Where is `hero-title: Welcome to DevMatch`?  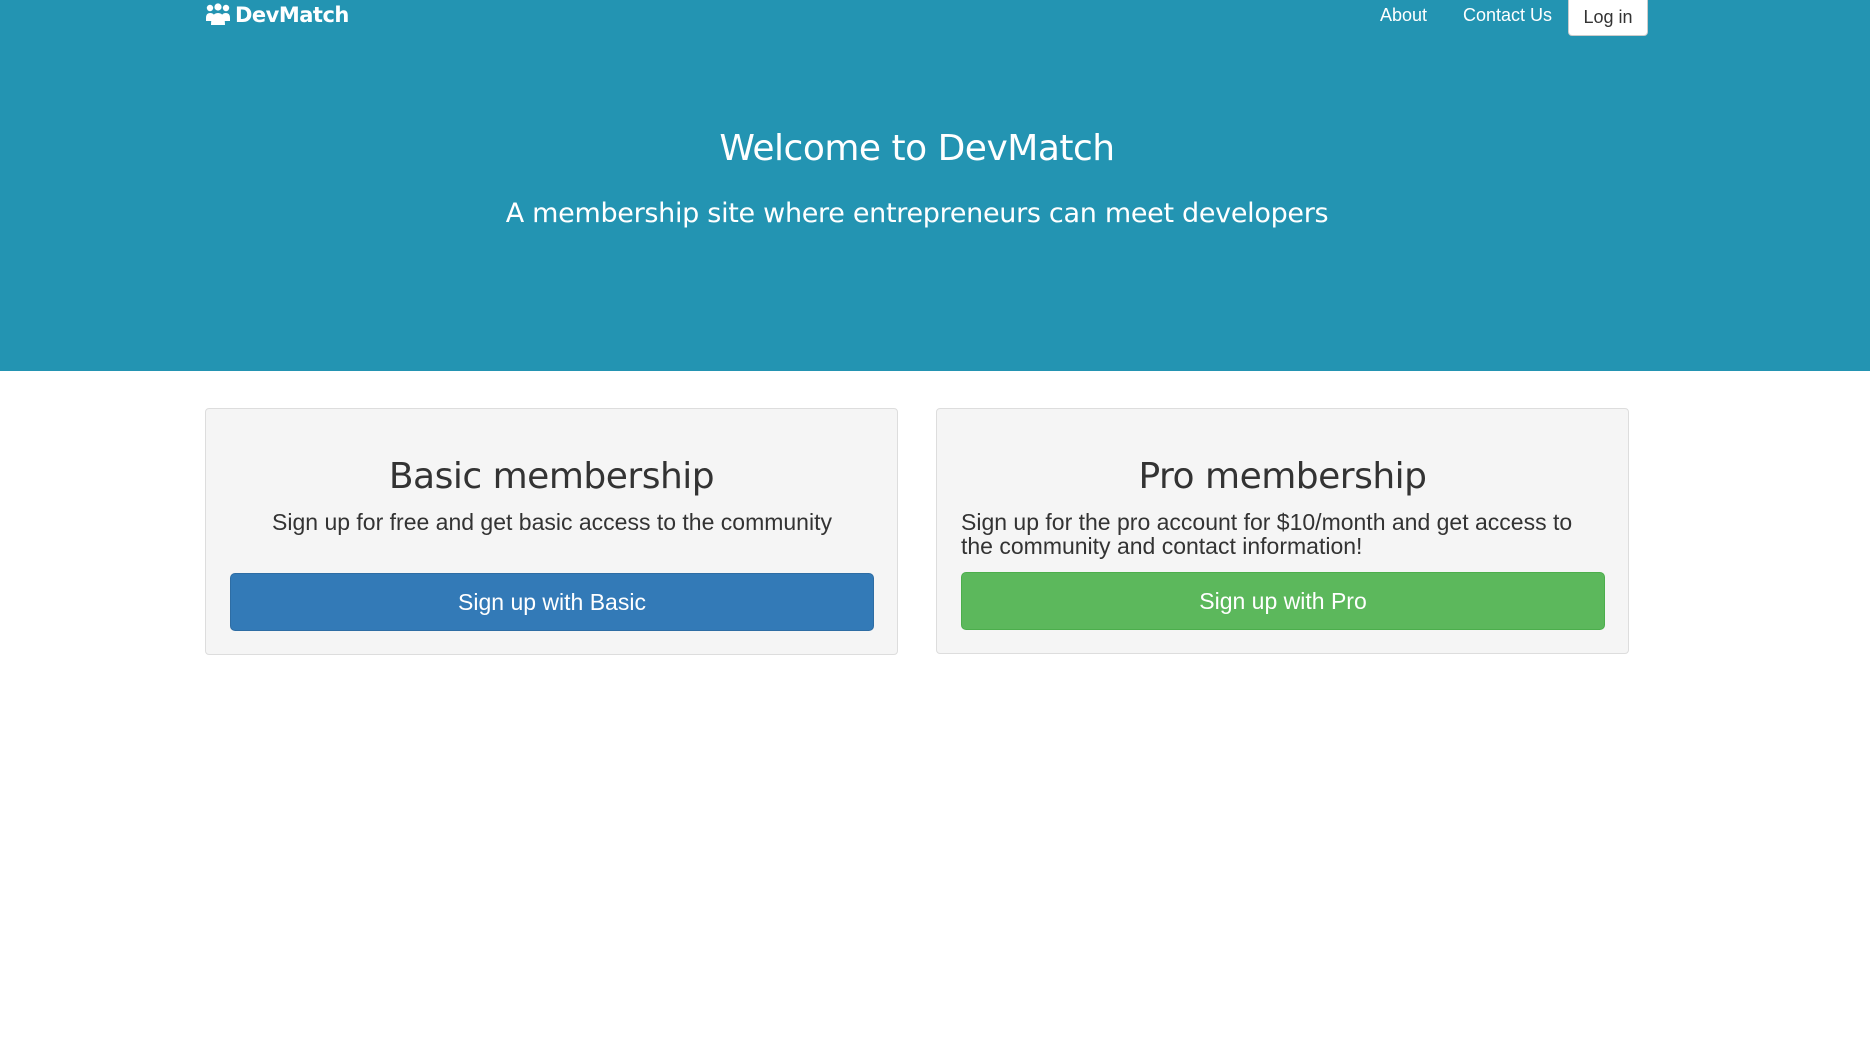
hero-title: Welcome to DevMatch is located at coordinates (917, 148).